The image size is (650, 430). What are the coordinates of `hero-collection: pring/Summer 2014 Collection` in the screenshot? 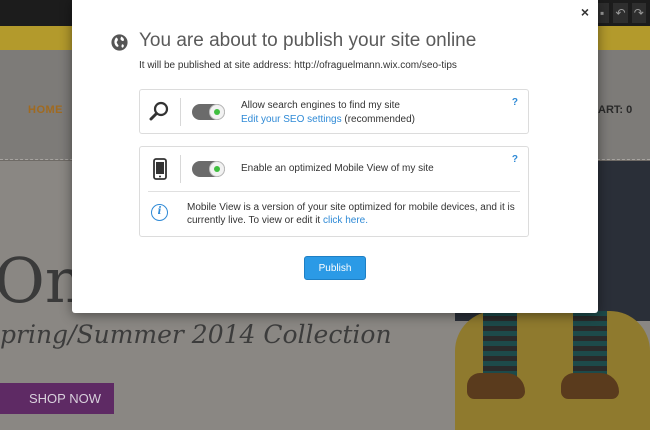 It's located at (196, 334).